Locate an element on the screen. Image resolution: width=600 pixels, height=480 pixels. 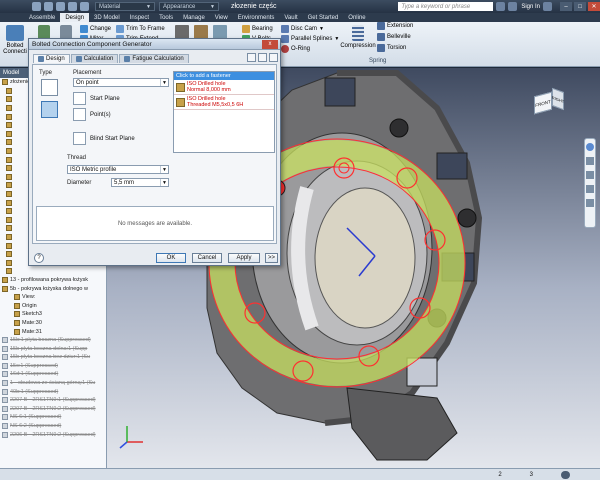
zoom-icon is located at coordinates (590, 175).